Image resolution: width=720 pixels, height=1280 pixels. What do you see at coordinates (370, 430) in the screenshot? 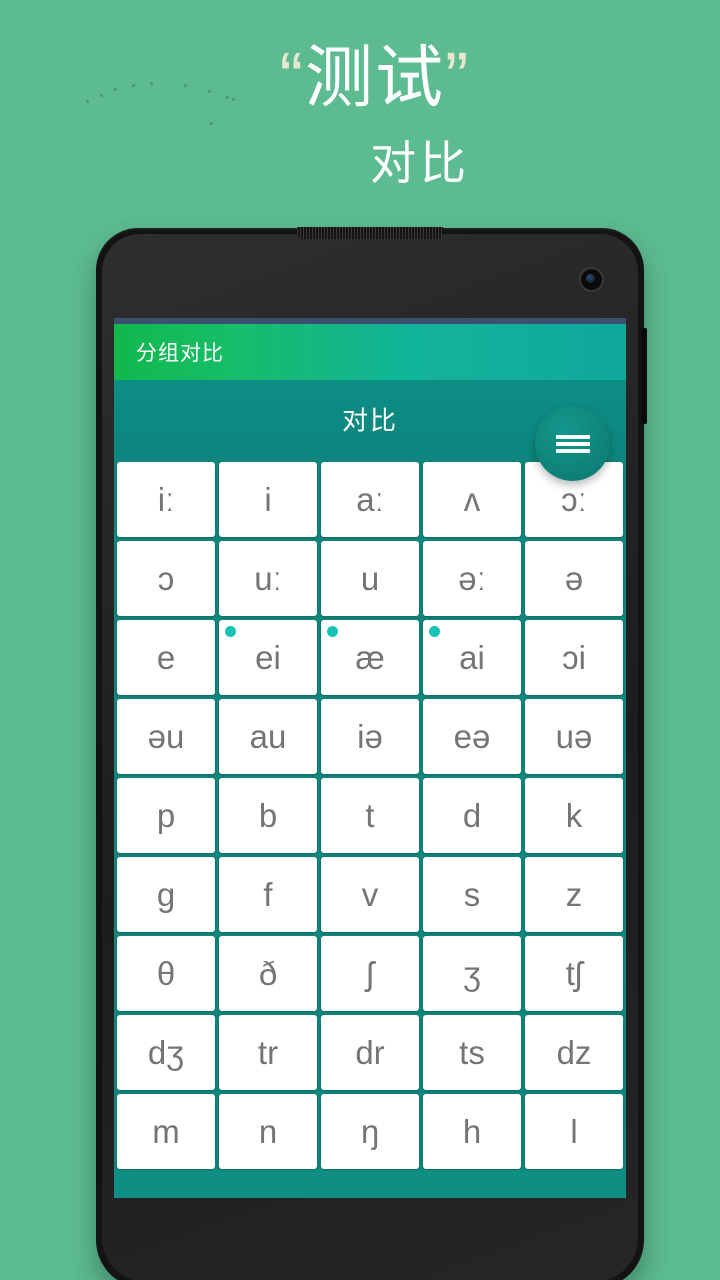
I see `section-bar: 对比` at bounding box center [370, 430].